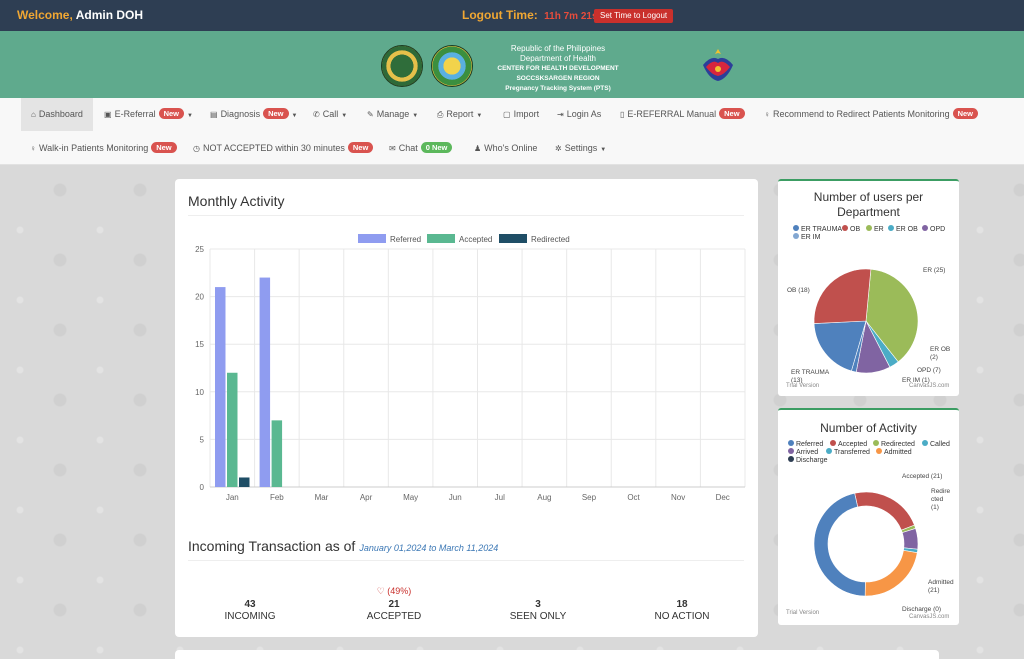 This screenshot has width=1024, height=659. Describe the element at coordinates (436, 147) in the screenshot. I see `chat-new-badge: 0 New` at that location.